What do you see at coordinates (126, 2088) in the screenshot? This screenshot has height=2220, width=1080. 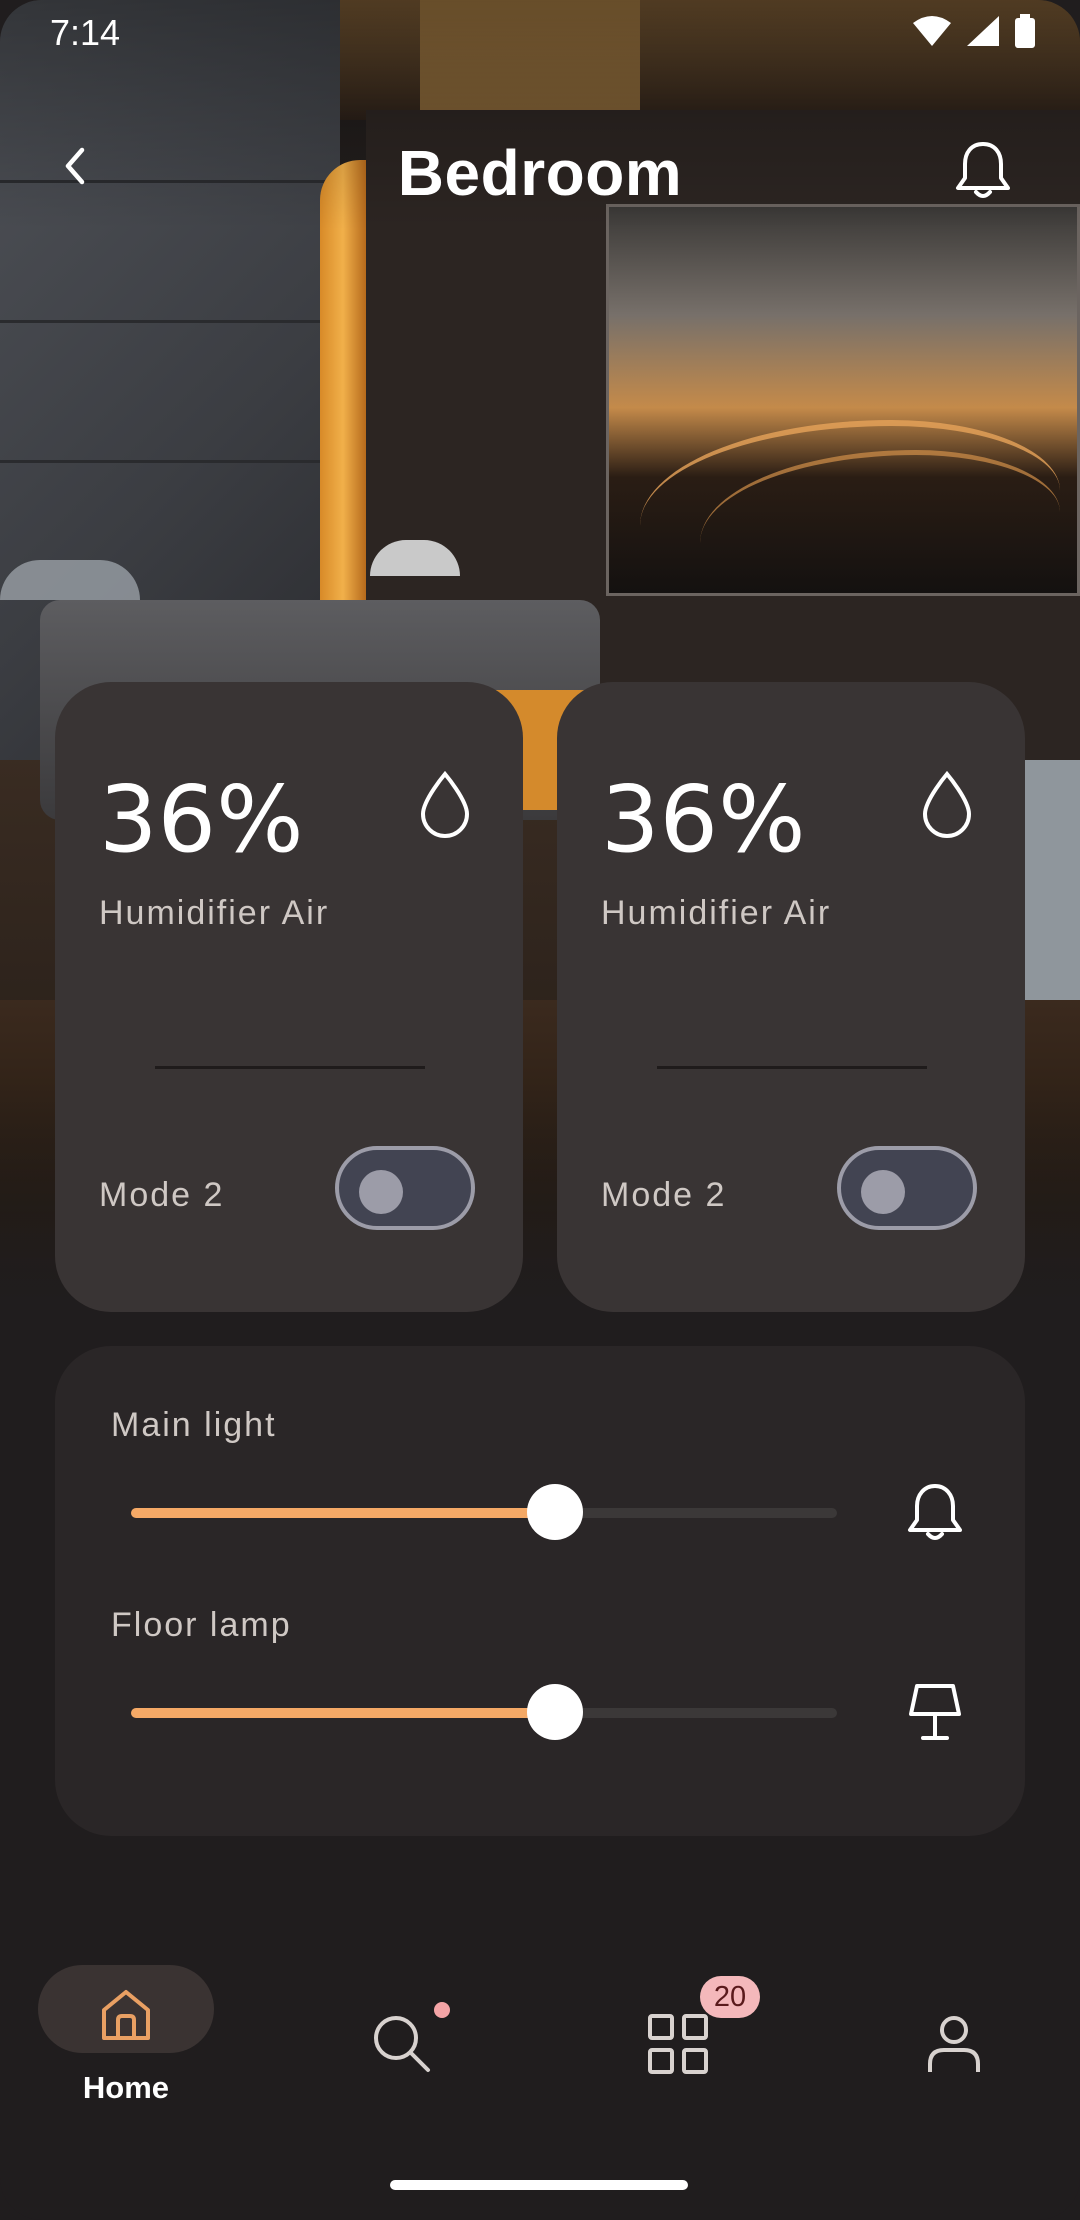 I see `nav-label-home: Home` at bounding box center [126, 2088].